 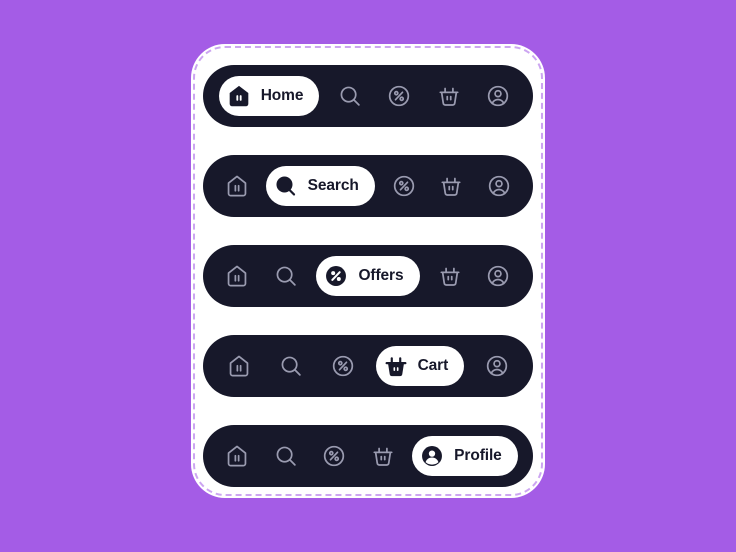 What do you see at coordinates (282, 96) in the screenshot?
I see `nav-item-label: Home` at bounding box center [282, 96].